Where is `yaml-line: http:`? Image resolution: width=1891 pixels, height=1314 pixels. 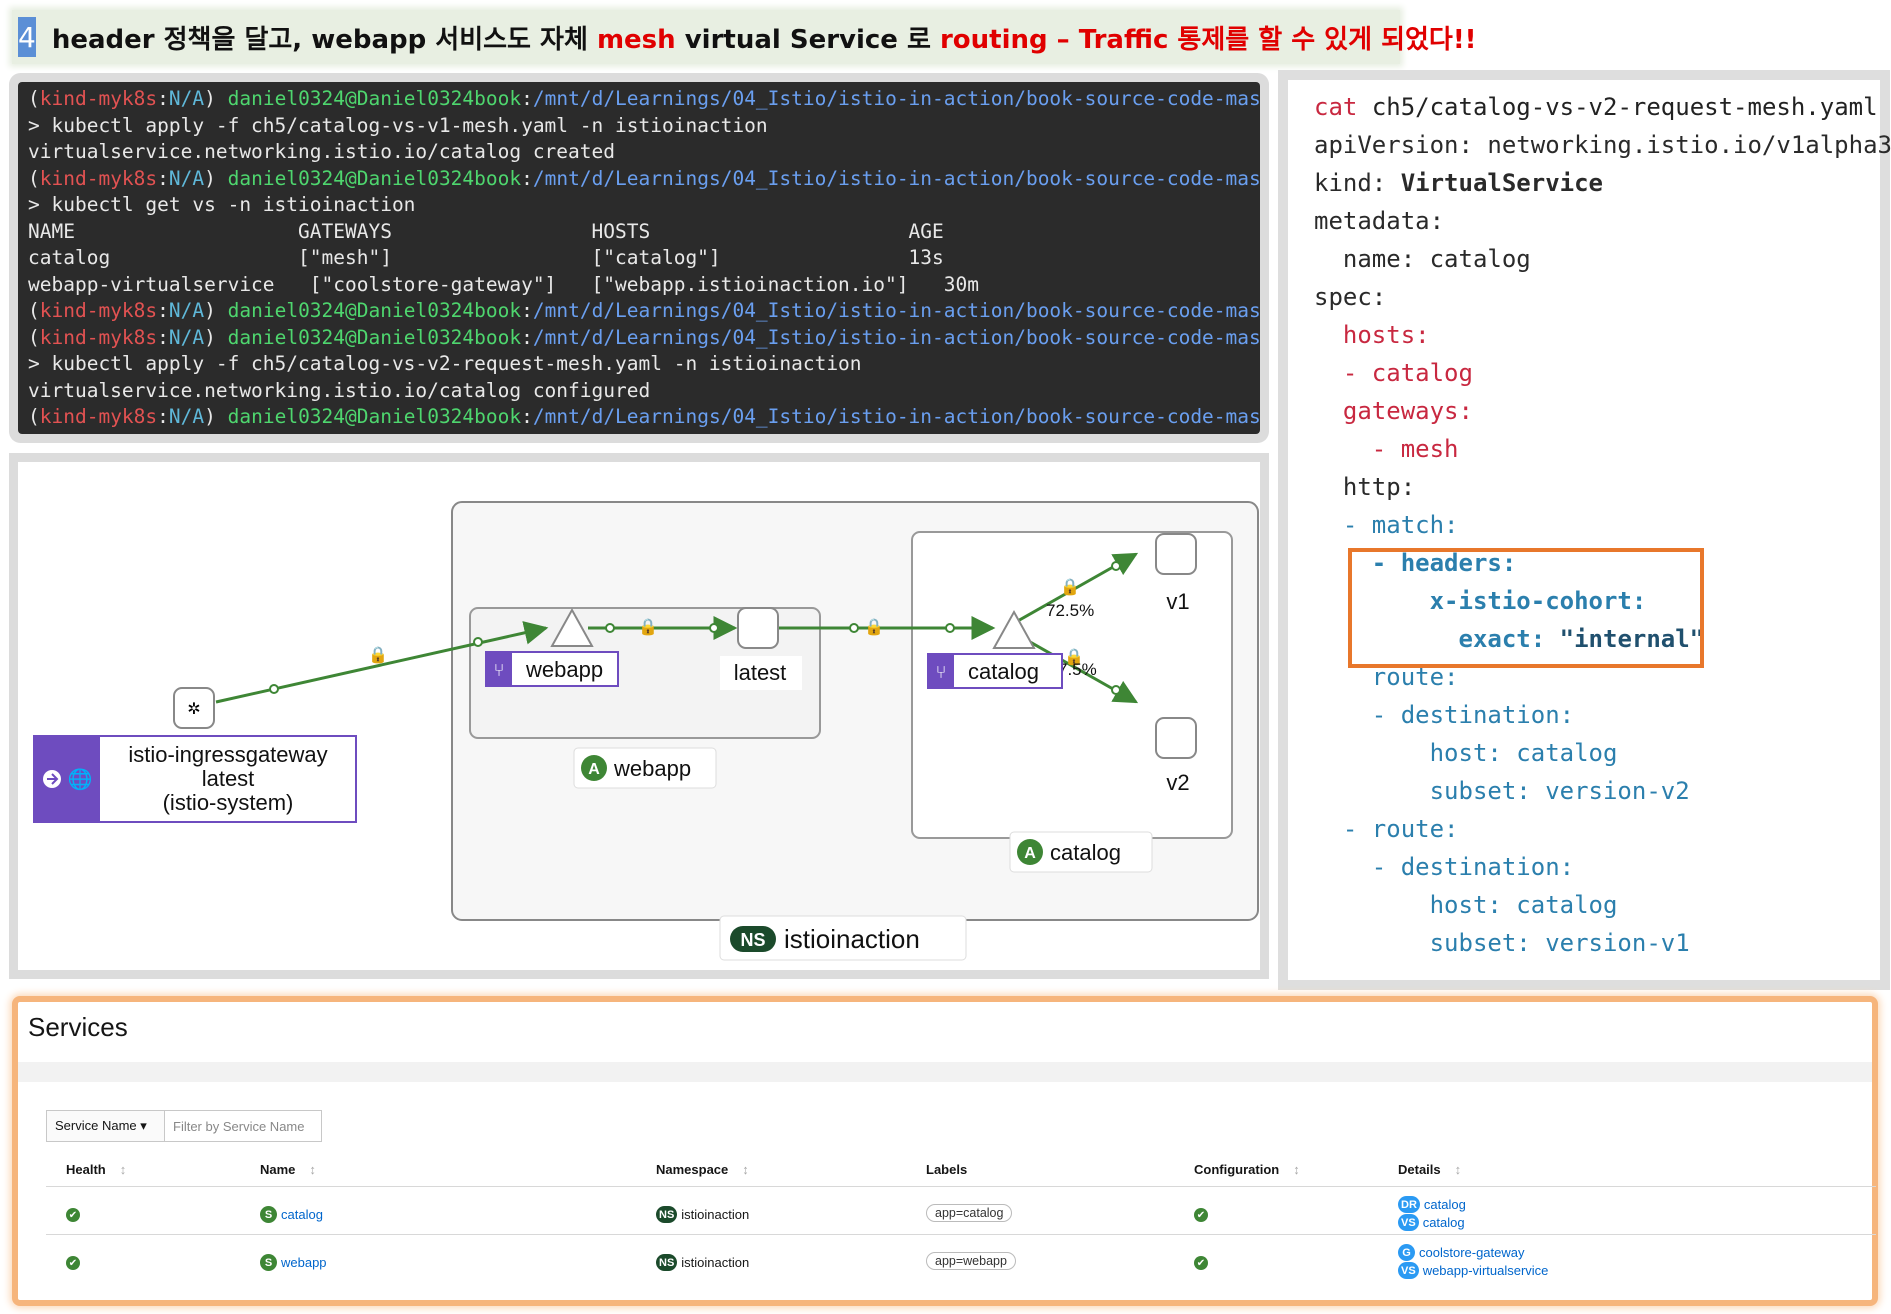 yaml-line: http: is located at coordinates (1365, 487).